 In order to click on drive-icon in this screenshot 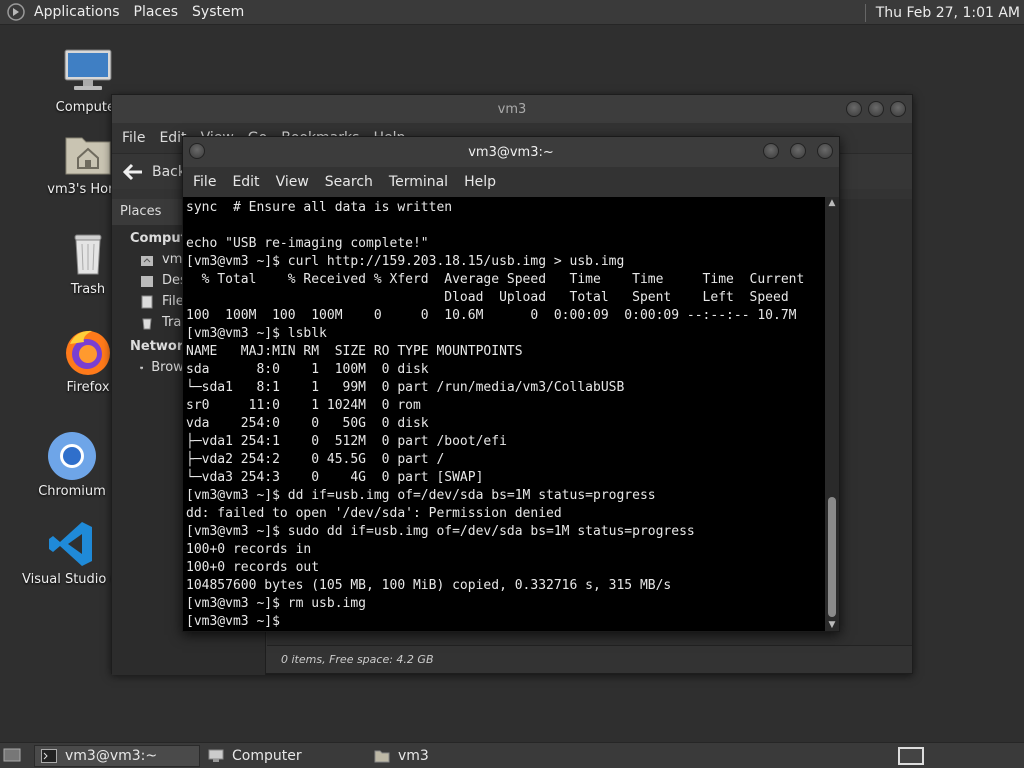, I will do `click(147, 301)`.